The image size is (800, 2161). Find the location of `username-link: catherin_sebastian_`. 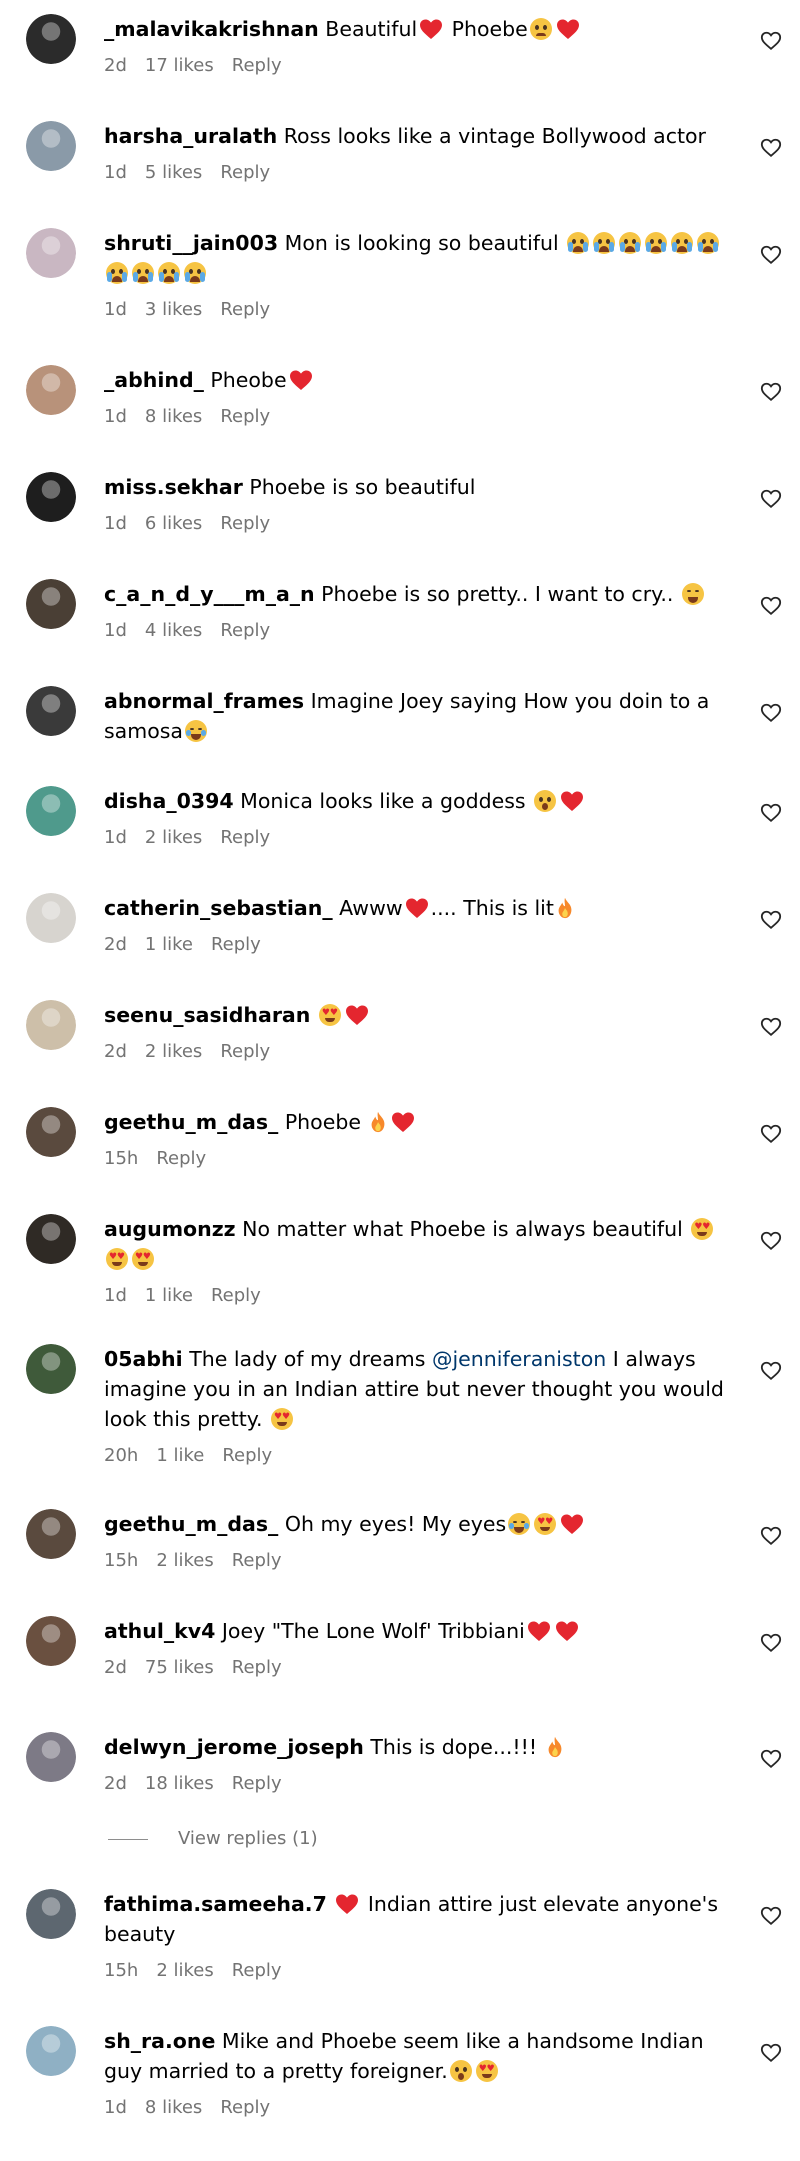

username-link: catherin_sebastian_ is located at coordinates (218, 908).